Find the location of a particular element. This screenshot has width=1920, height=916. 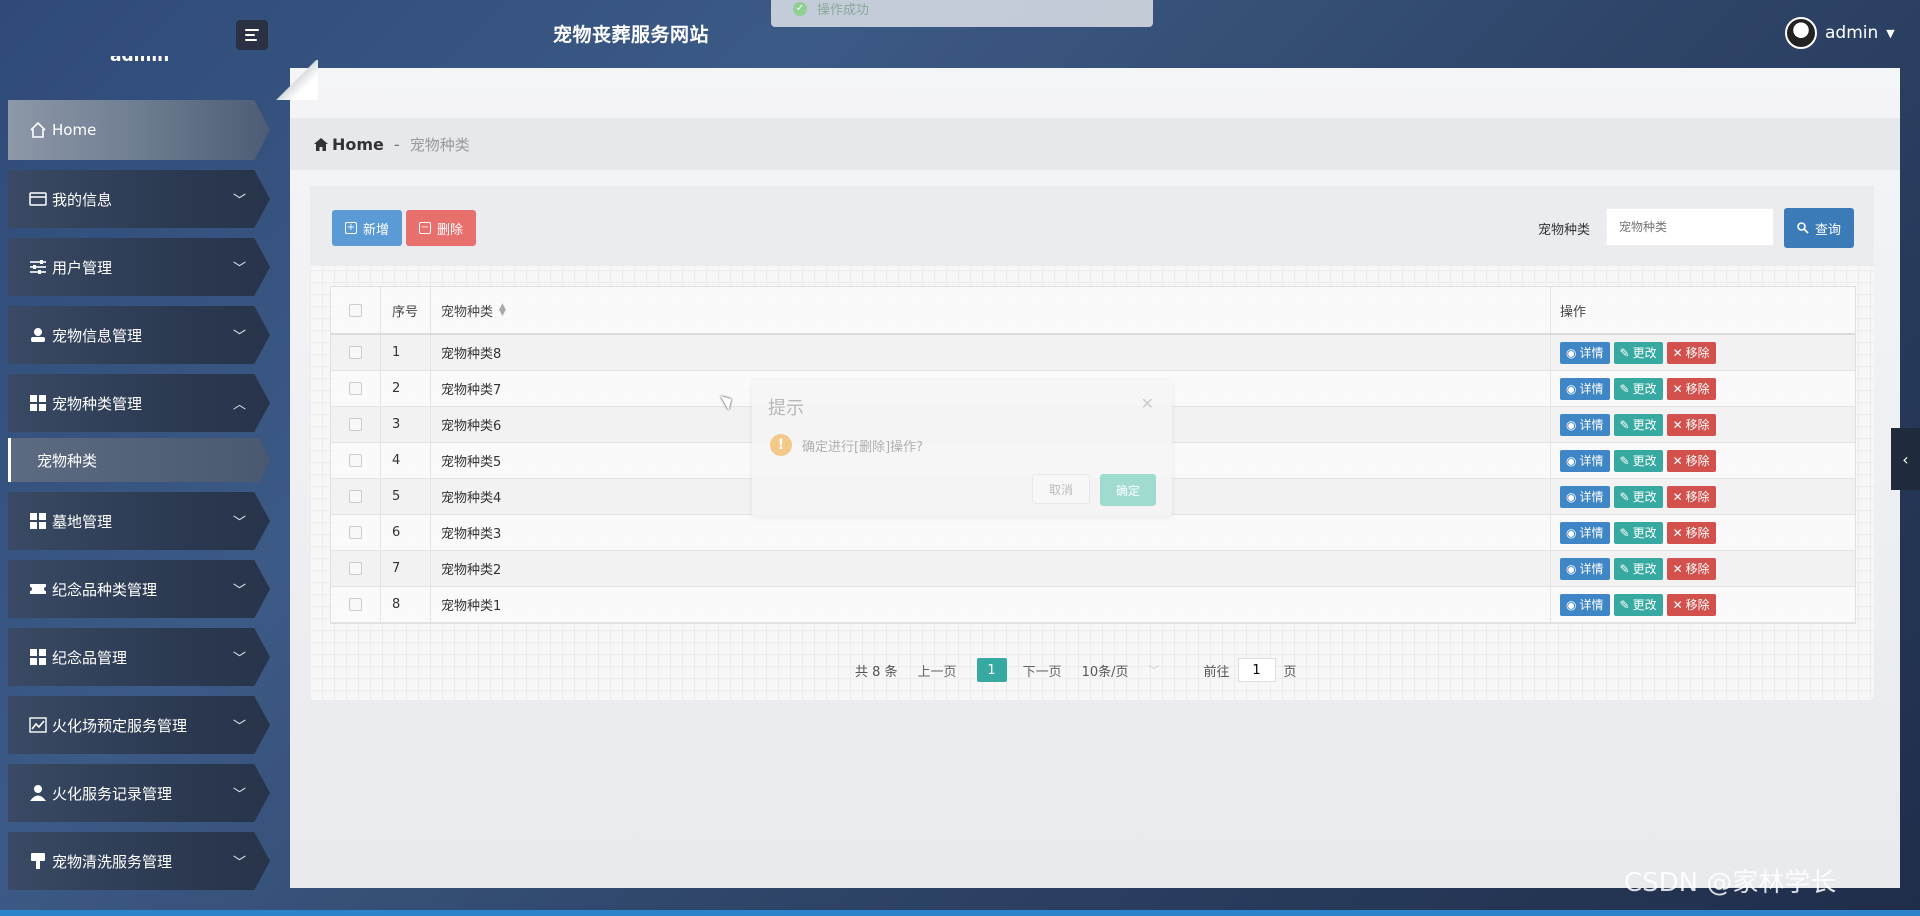

close-icon: ✕ is located at coordinates (1147, 403).